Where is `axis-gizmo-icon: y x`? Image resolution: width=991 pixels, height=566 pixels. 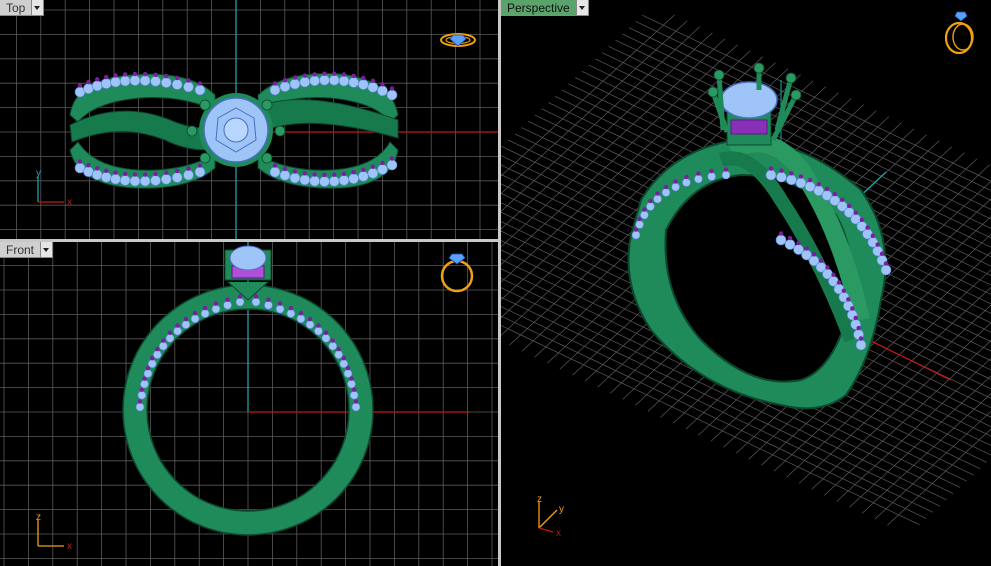 axis-gizmo-icon: y x is located at coordinates (54, 188).